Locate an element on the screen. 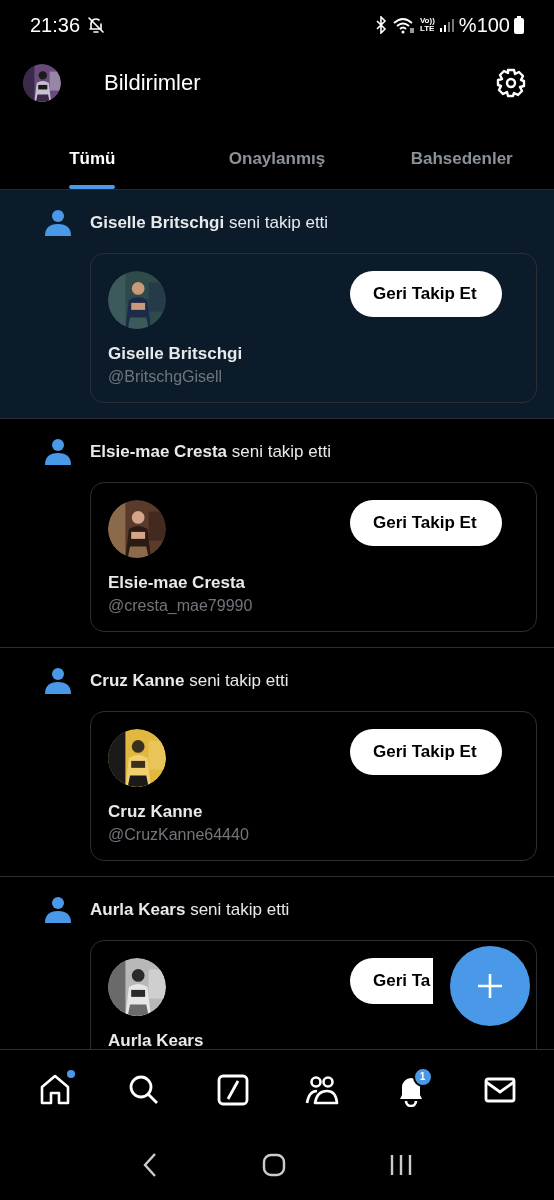  user-name: Aurla Kears is located at coordinates (156, 1039).